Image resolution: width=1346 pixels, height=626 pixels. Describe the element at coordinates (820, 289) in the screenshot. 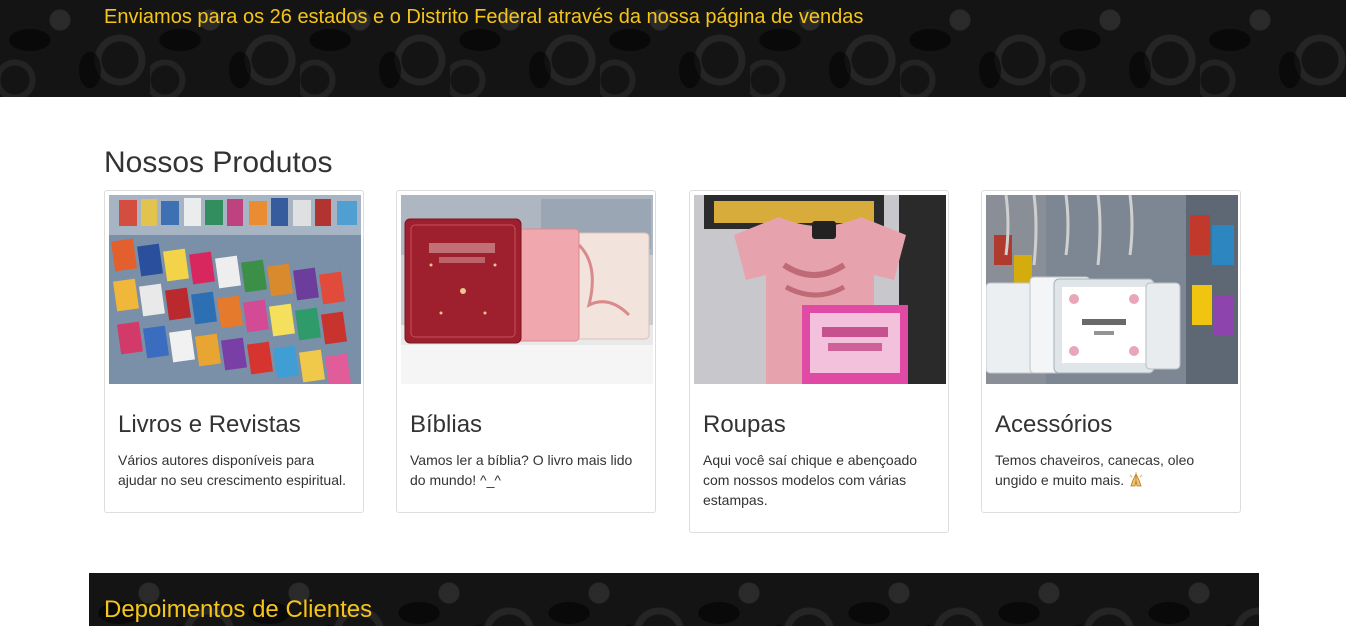

I see `tshirt-photo` at that location.